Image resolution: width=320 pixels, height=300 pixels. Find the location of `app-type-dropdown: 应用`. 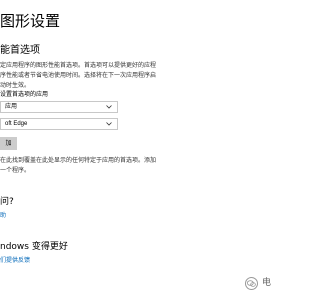

app-type-dropdown: 应用 is located at coordinates (59, 107).